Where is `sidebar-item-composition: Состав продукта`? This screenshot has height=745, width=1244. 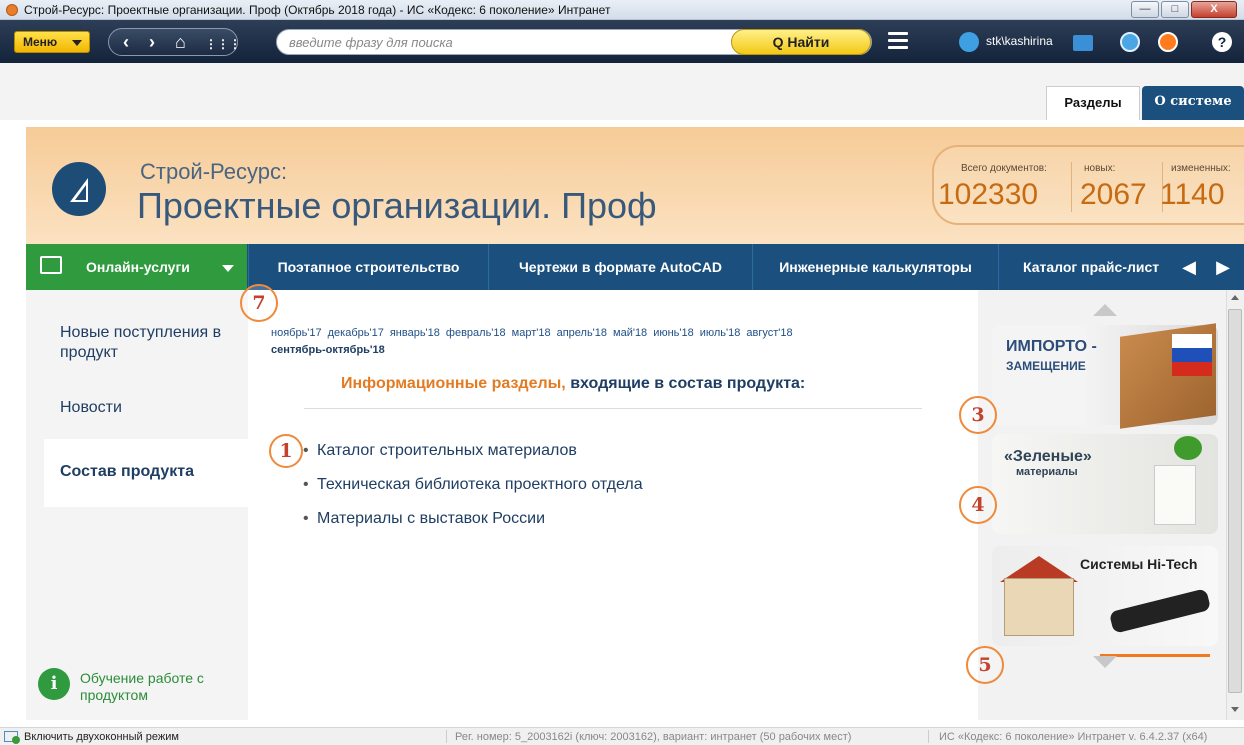 sidebar-item-composition: Состав продукта is located at coordinates (146, 473).